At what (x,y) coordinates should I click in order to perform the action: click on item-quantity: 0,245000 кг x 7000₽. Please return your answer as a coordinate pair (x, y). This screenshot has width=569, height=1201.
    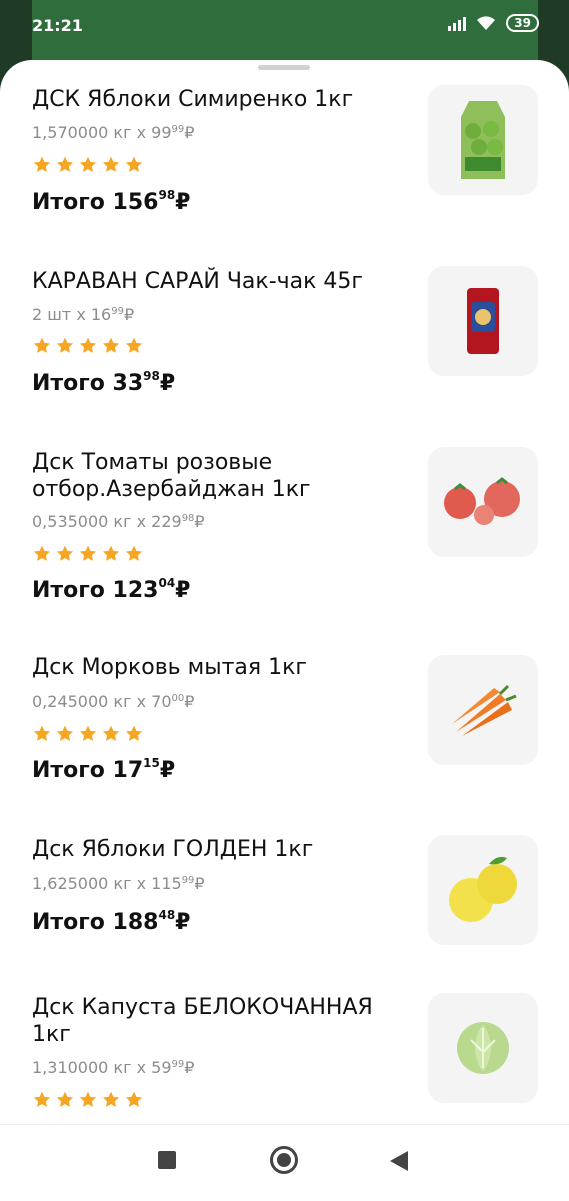
    Looking at the image, I should click on (113, 701).